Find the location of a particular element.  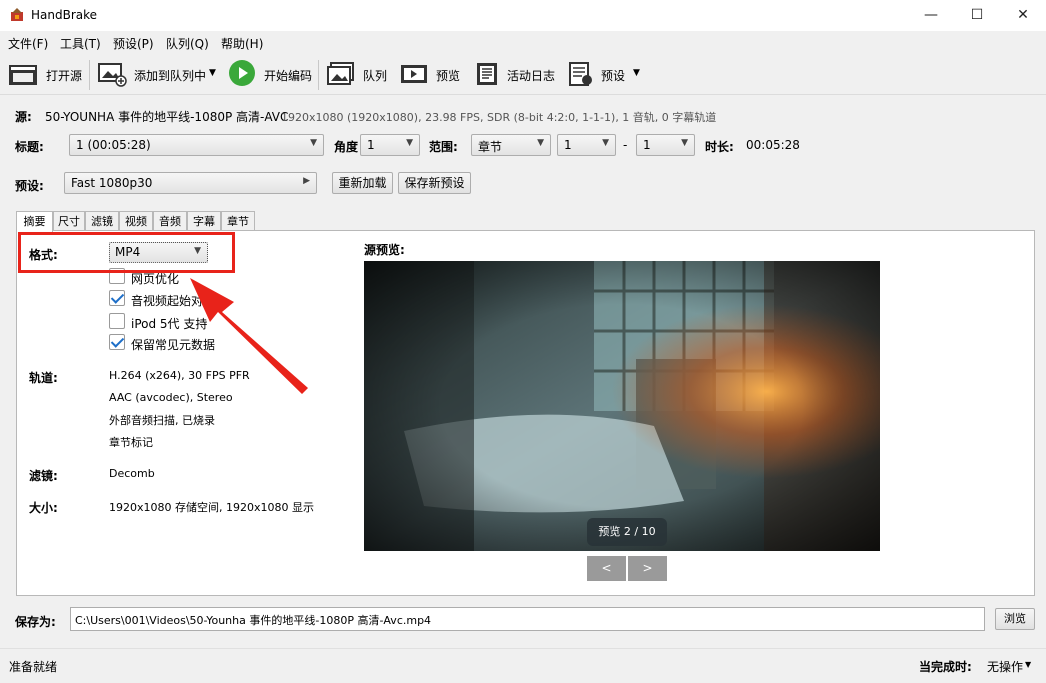

angle-label: 角度 is located at coordinates (346, 147).